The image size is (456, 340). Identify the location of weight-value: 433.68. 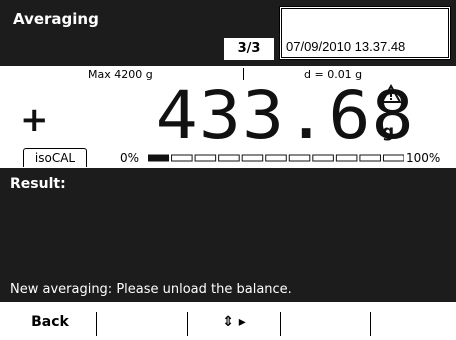
(285, 115).